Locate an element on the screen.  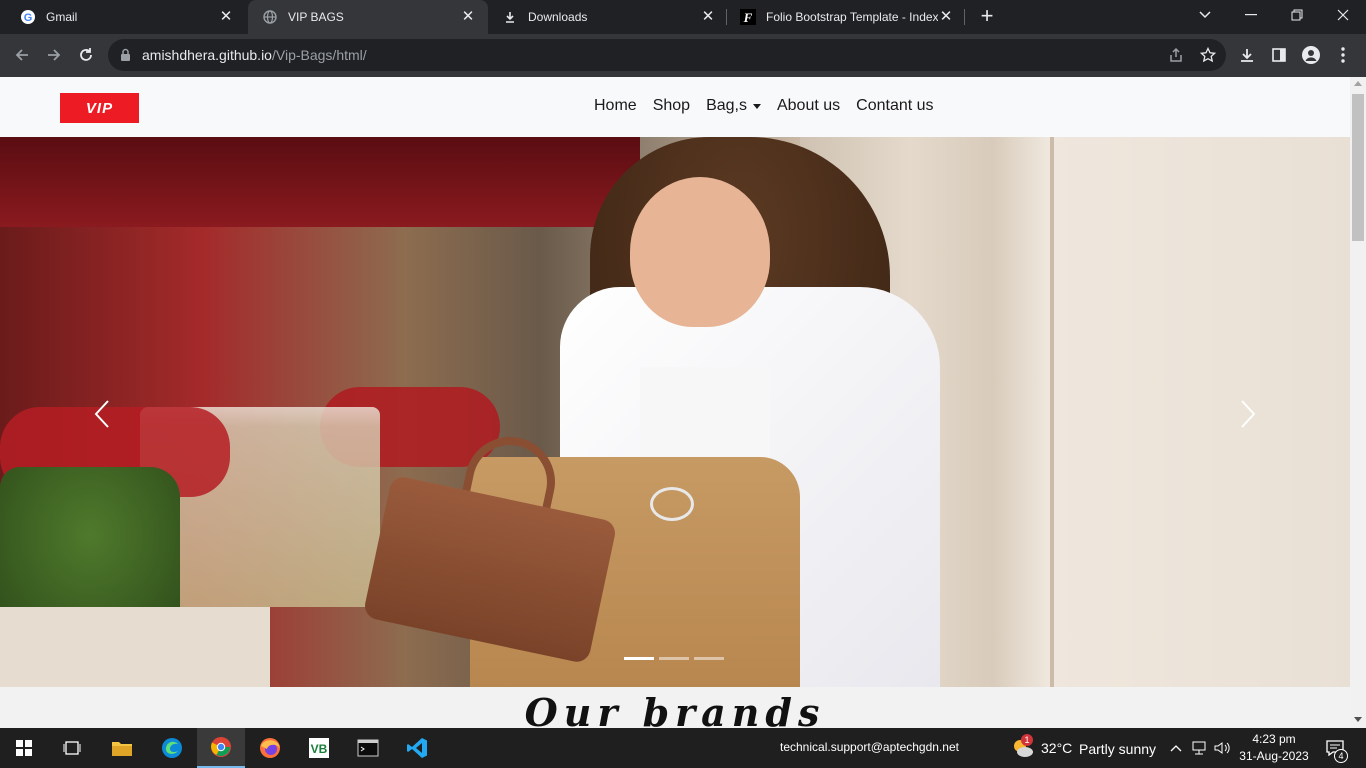
tab-title: Gmail is located at coordinates (62, 17).